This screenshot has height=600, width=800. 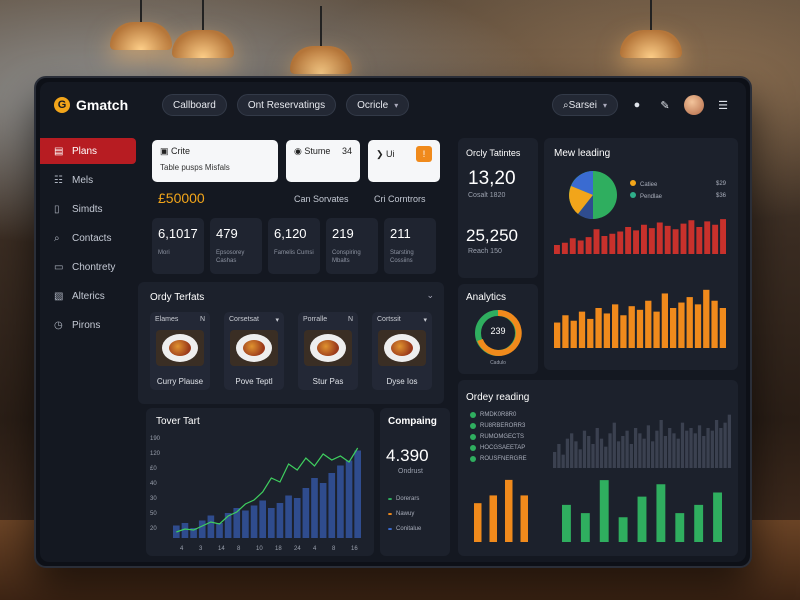 What do you see at coordinates (155, 454) in the screenshot?
I see `y-tick-label: 120` at bounding box center [155, 454].